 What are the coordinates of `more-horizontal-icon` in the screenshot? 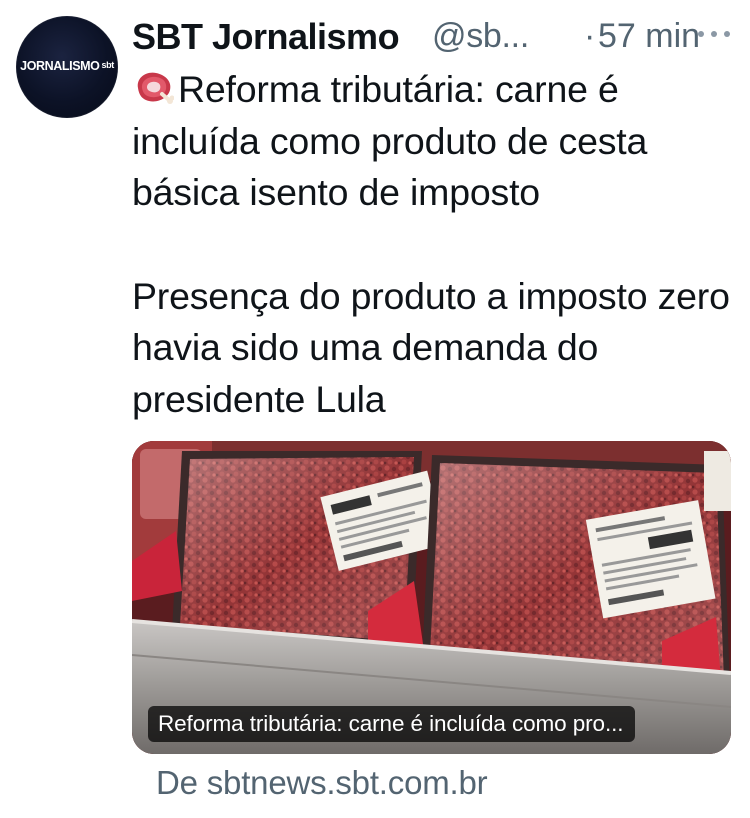 It's located at (714, 33).